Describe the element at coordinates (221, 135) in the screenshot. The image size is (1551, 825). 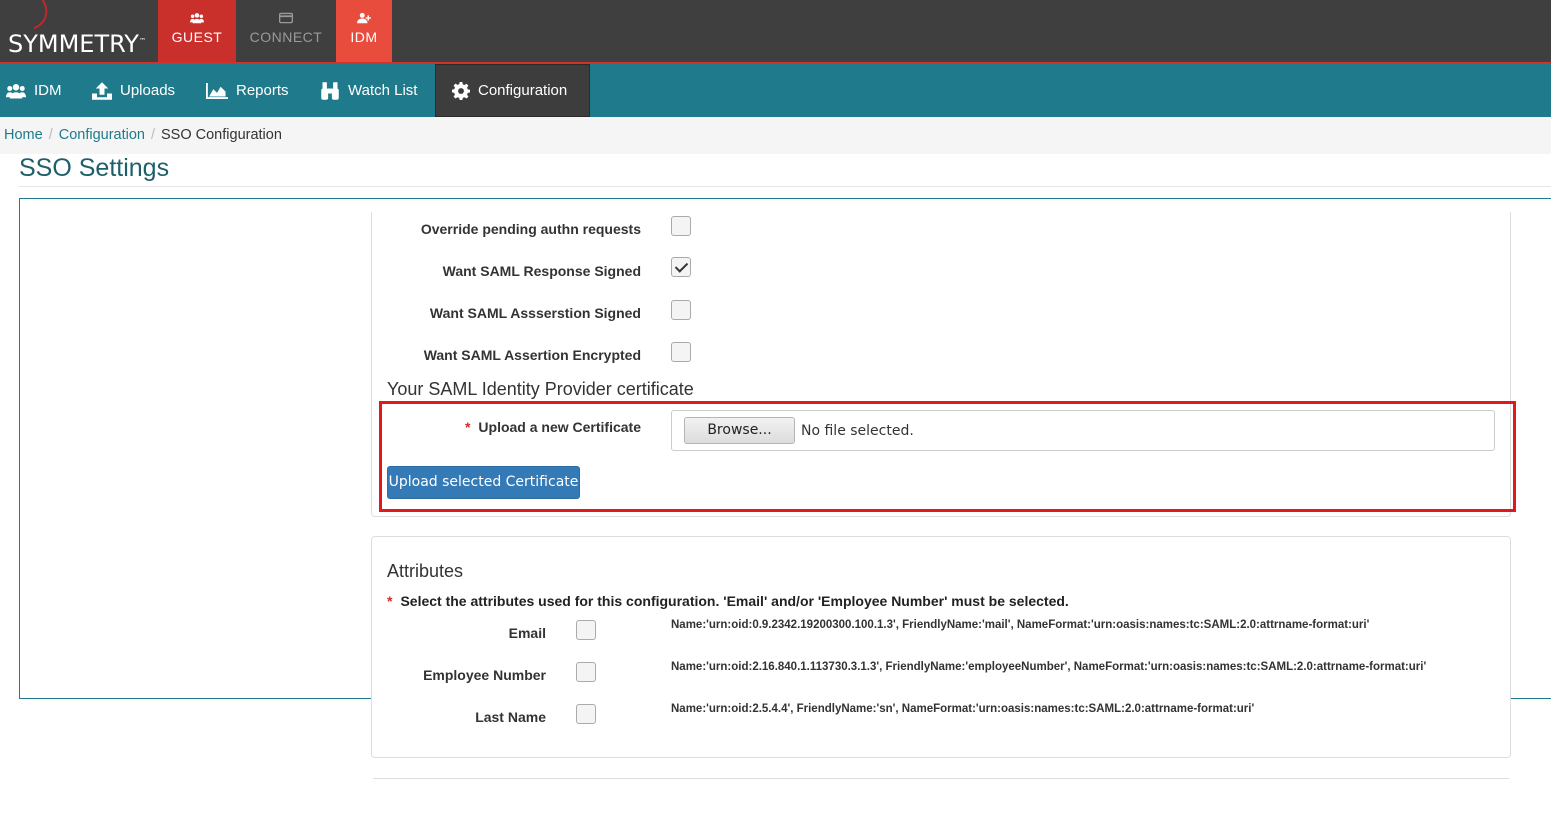
I see `breadcrumb-current: SSO Configuration` at that location.